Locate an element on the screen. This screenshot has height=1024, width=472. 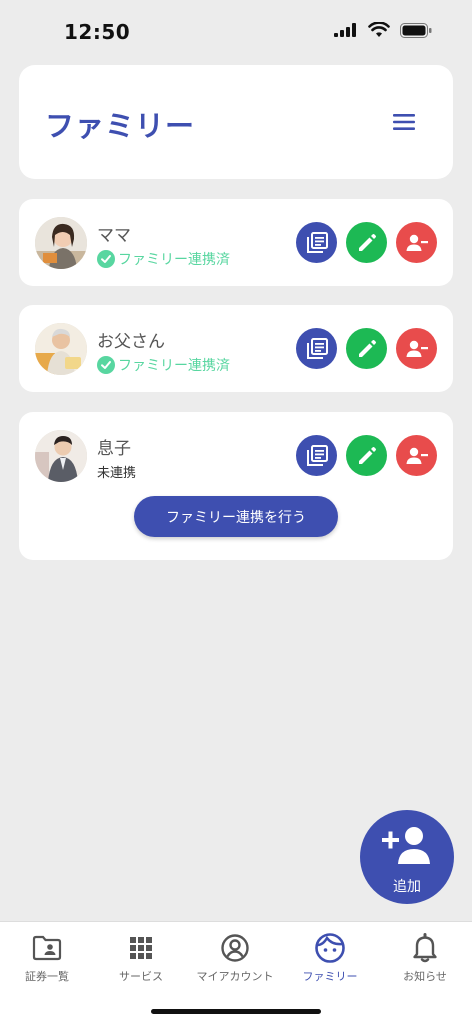
account-circle-icon is located at coordinates (235, 948).